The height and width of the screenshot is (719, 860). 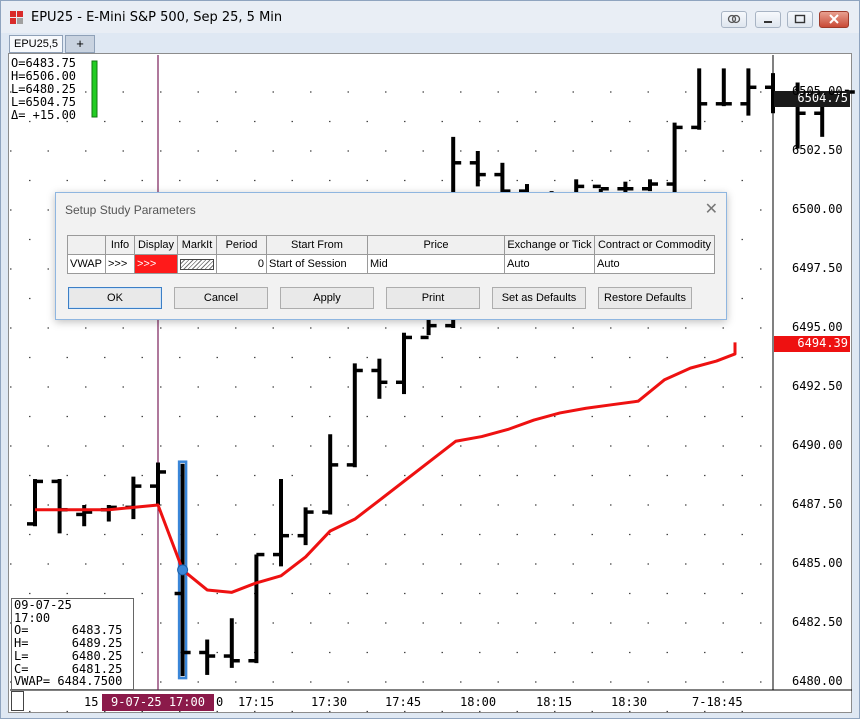 What do you see at coordinates (329, 702) in the screenshot?
I see `x-tick-label: 17:30` at bounding box center [329, 702].